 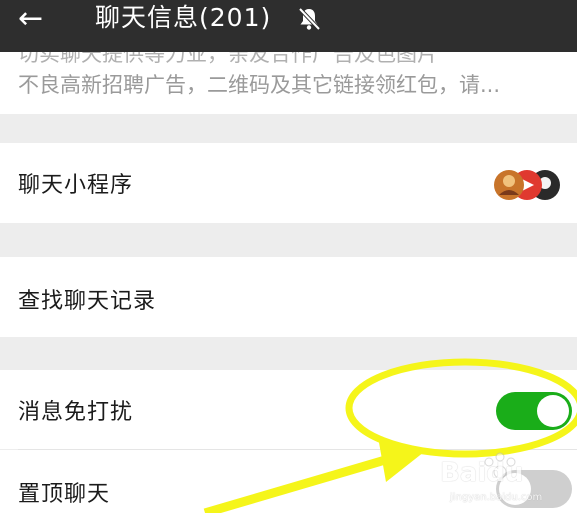 I want to click on watermark-sub: jingyan.baidu.com, so click(x=496, y=497).